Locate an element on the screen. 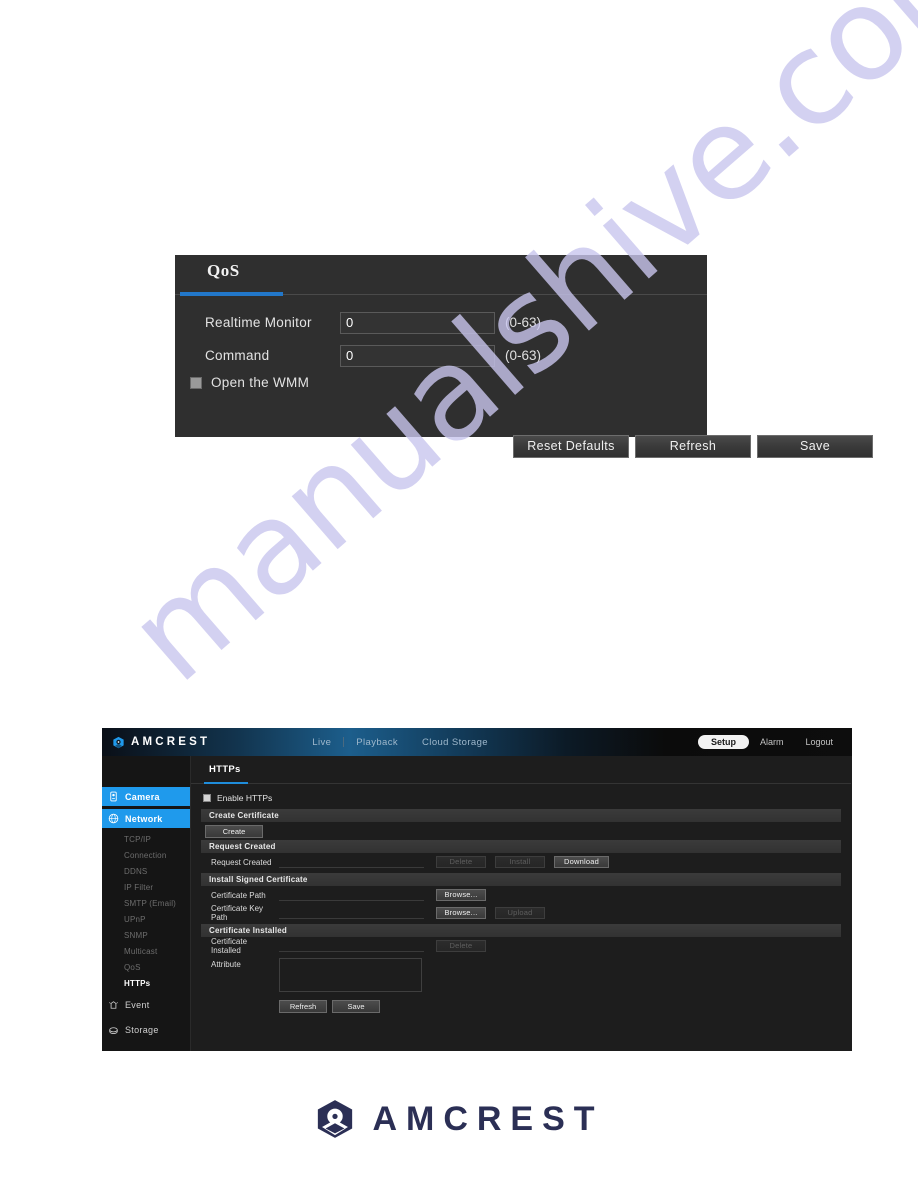 Image resolution: width=918 pixels, height=1188 pixels. alarm-button: Alarm is located at coordinates (772, 742).